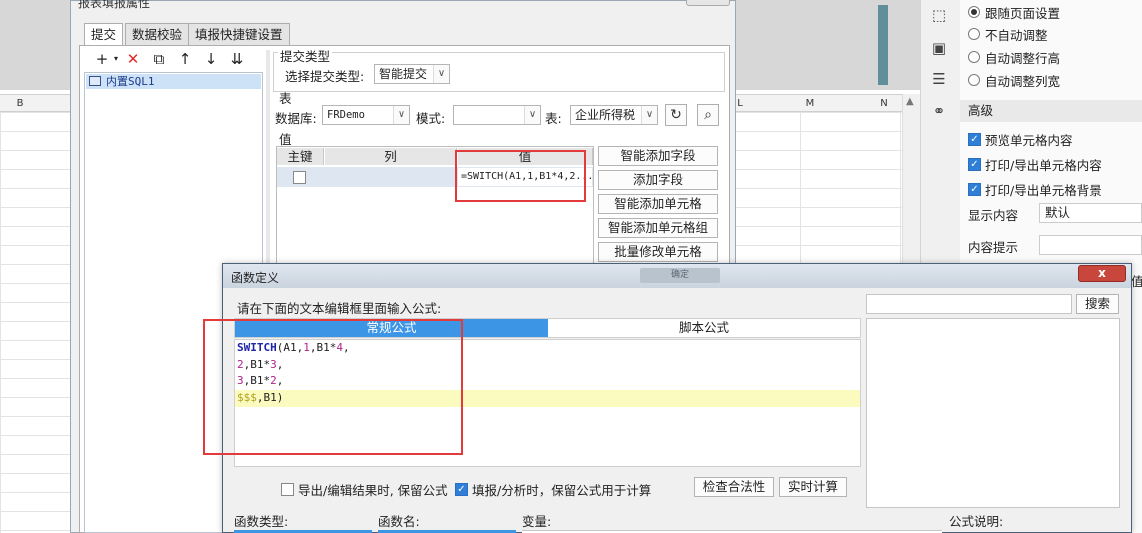  Describe the element at coordinates (1008, 34) in the screenshot. I see `radio-no-adjust: 不自动调整` at that location.